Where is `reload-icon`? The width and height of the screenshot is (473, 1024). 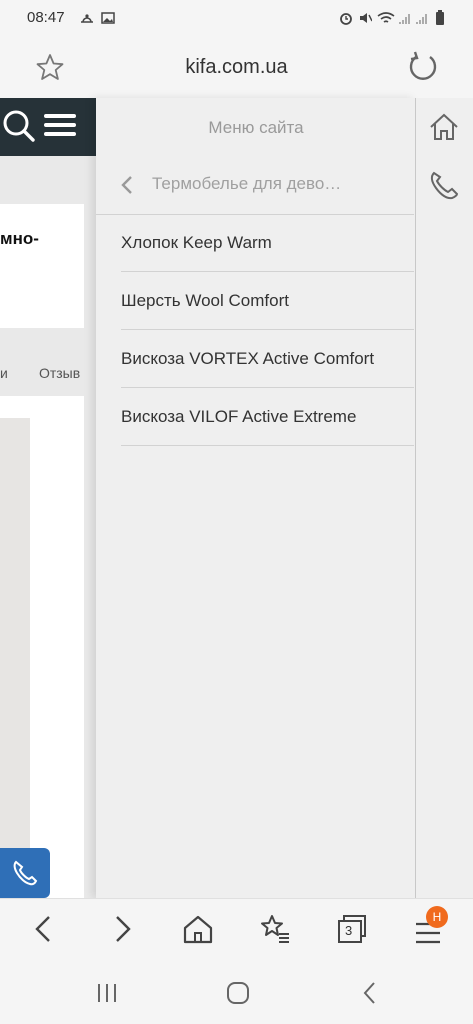 reload-icon is located at coordinates (423, 67).